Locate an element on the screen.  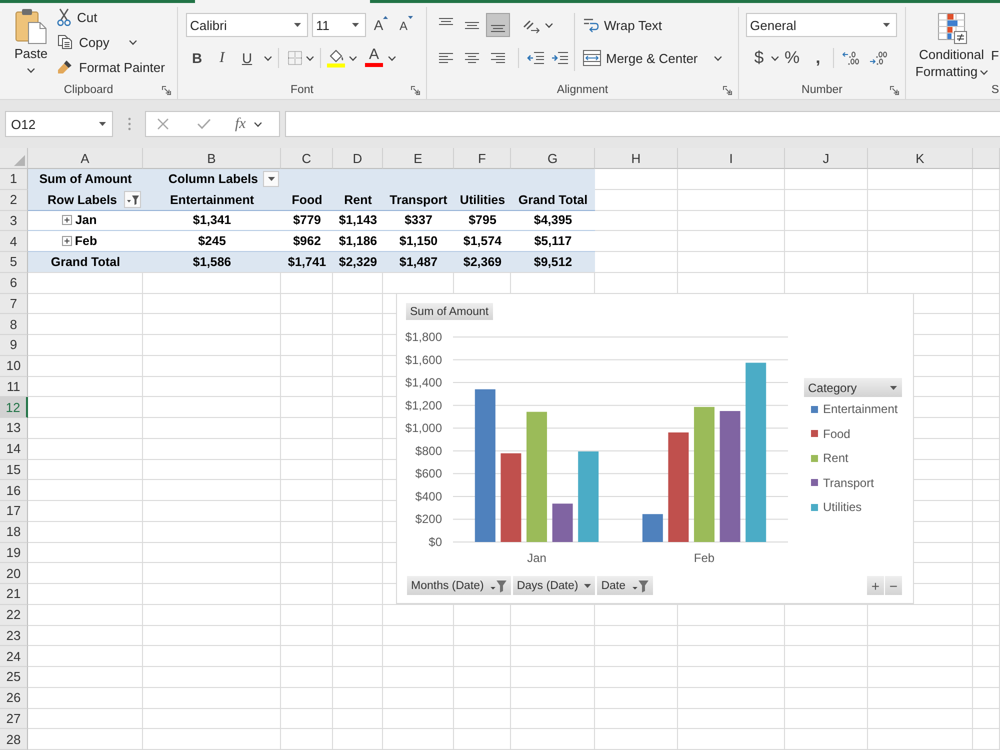
row-header: 5 is located at coordinates (14, 262).